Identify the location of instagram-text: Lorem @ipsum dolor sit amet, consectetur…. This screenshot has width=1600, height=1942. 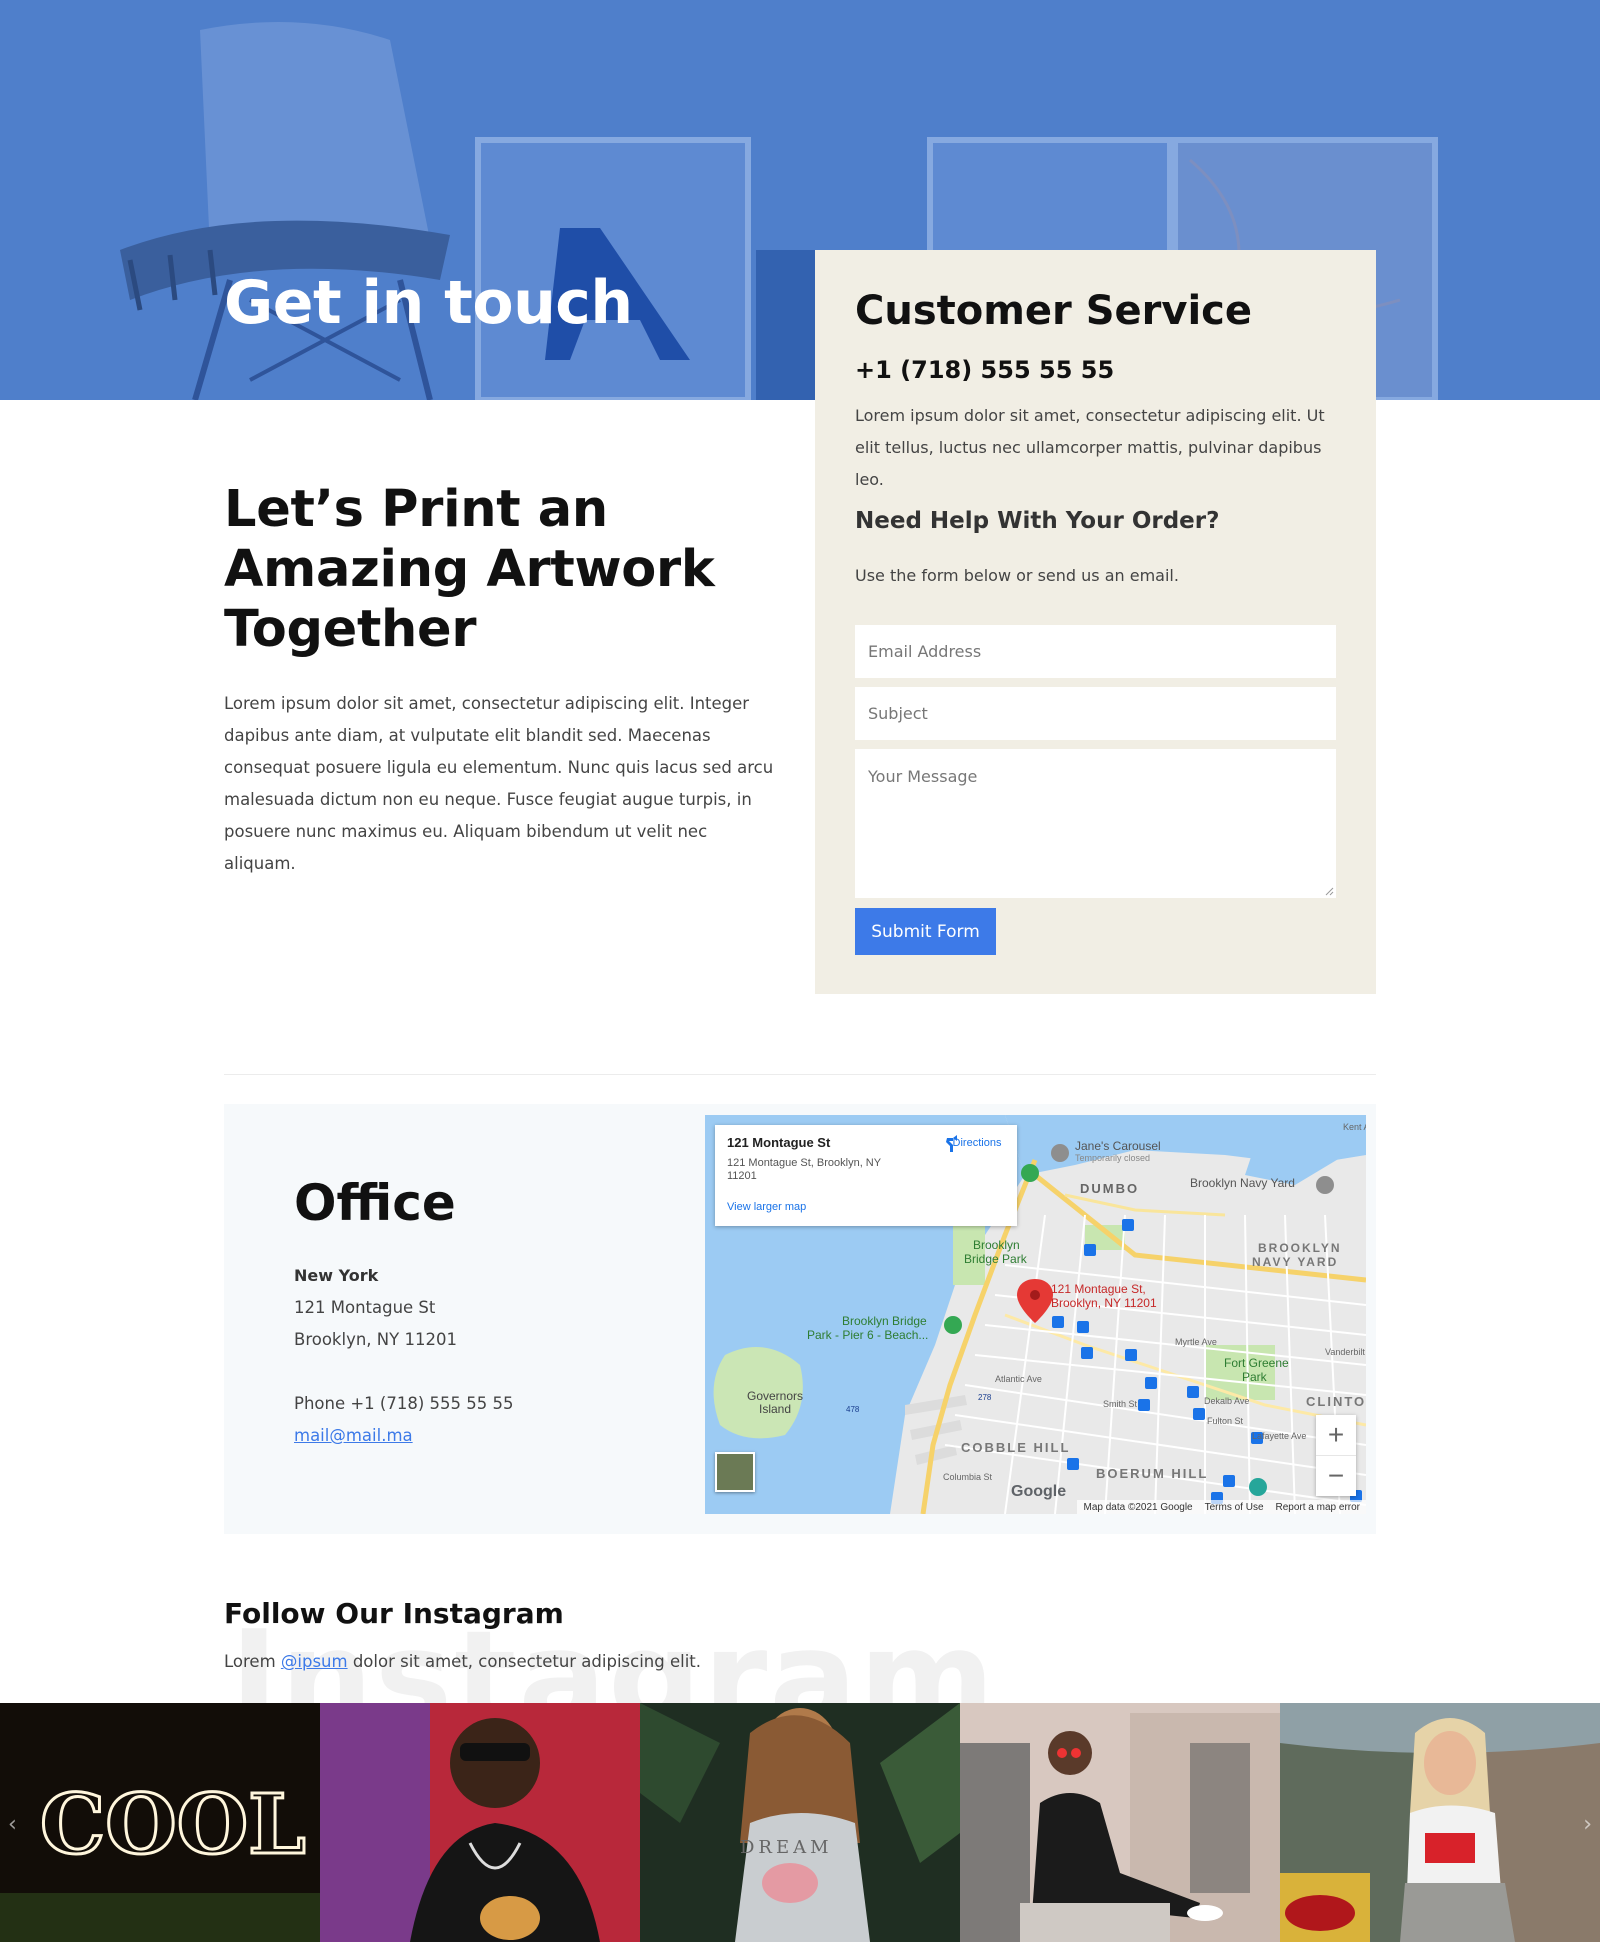
(462, 1661).